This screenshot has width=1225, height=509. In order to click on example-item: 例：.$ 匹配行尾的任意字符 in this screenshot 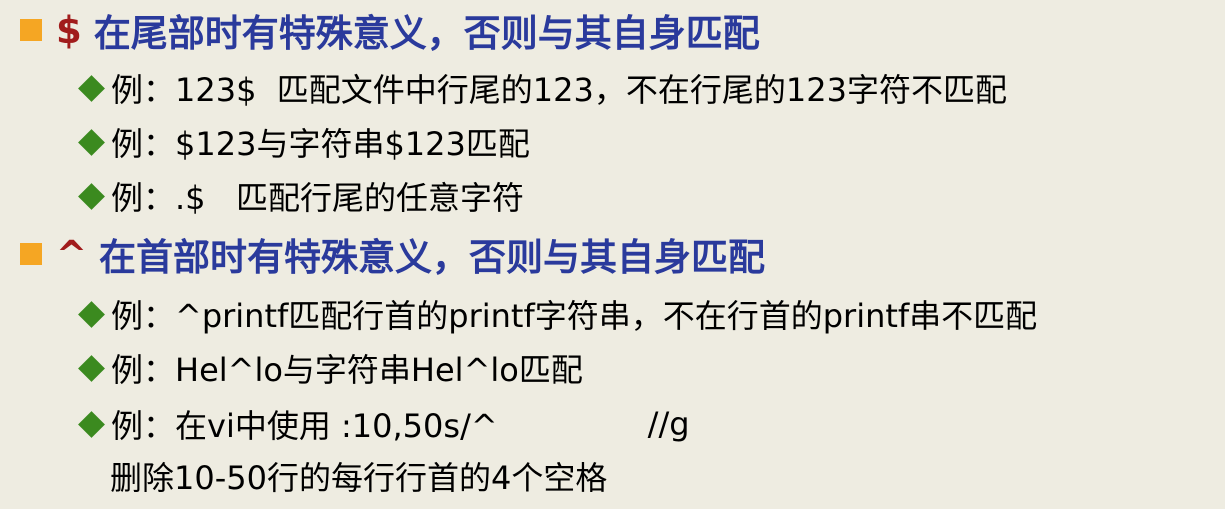, I will do `click(301, 196)`.